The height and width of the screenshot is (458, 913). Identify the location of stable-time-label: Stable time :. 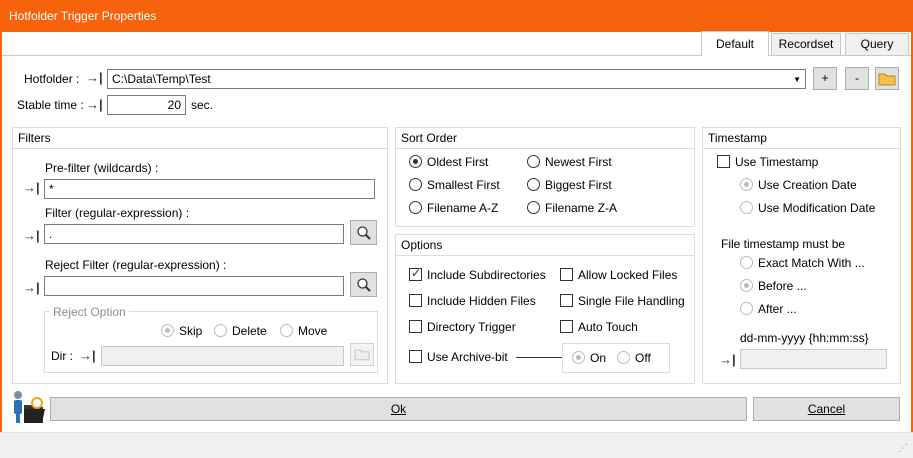
(50, 105).